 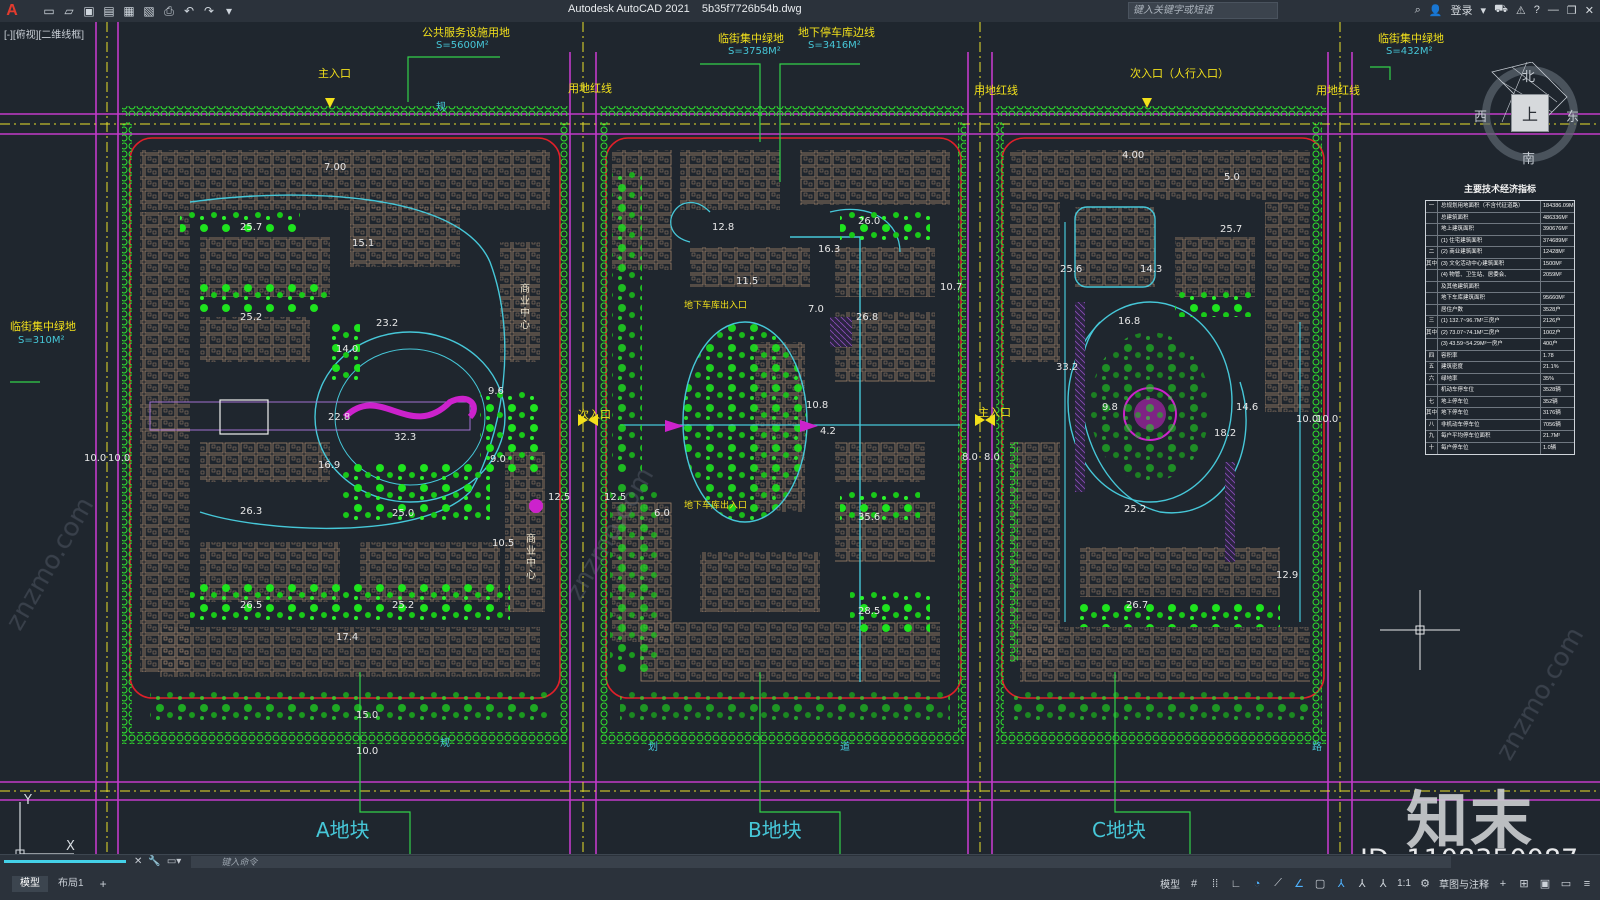 I want to click on title-bar-right: ⌕ 👤 登录 ▾ ⛟ ⚠ ? — ❐ ✕, so click(x=1504, y=10).